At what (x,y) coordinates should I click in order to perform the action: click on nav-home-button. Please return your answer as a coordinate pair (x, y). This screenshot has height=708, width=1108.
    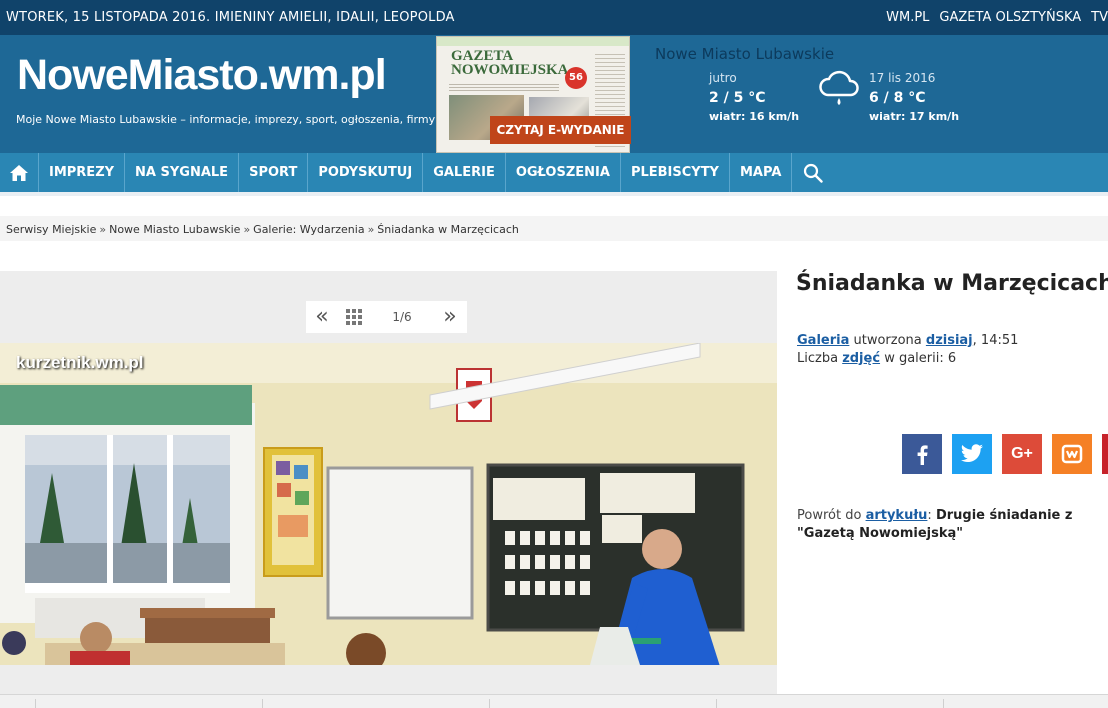
    Looking at the image, I should click on (19, 172).